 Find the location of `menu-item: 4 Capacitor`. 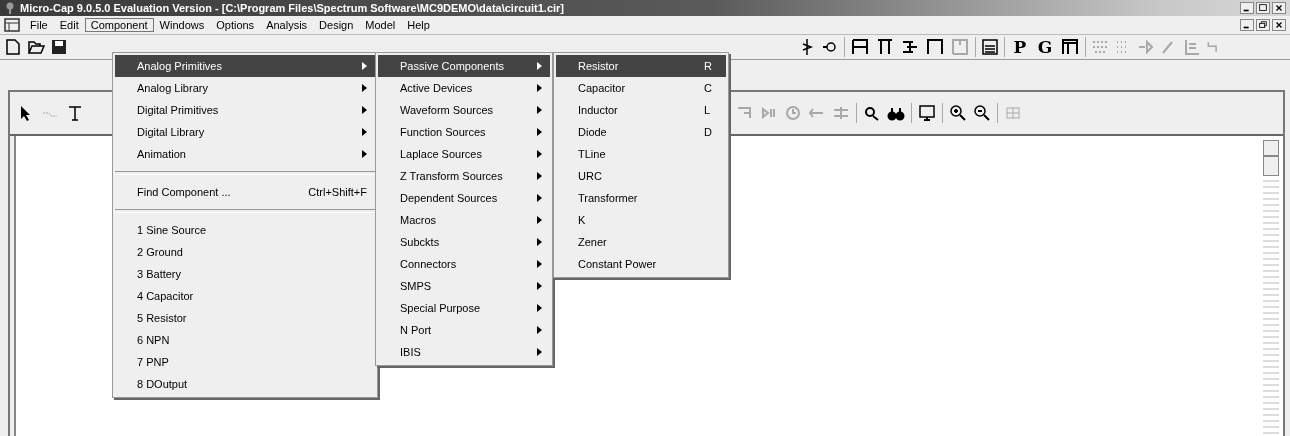

menu-item: 4 Capacitor is located at coordinates (245, 296).